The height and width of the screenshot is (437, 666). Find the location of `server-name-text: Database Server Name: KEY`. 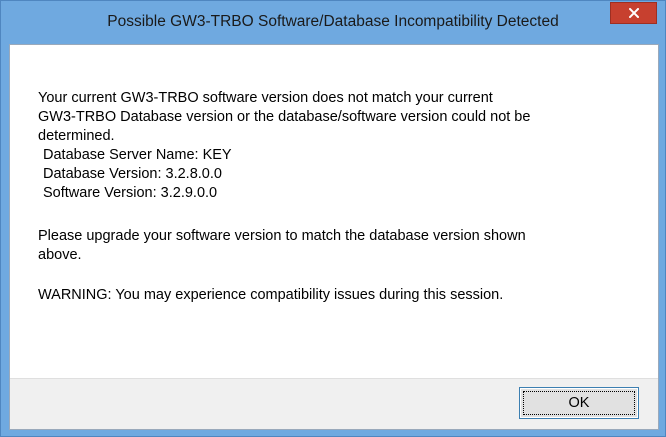

server-name-text: Database Server Name: KEY is located at coordinates (137, 155).